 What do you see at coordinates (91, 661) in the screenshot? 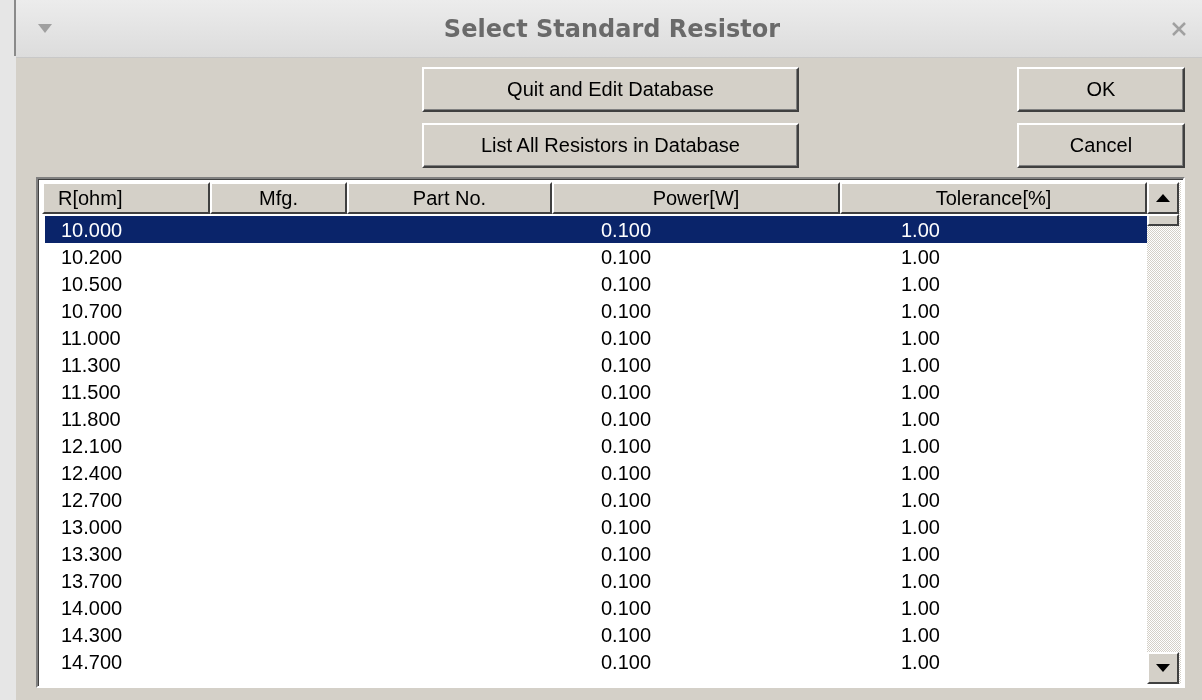
I see `table-cell-text: 14.700` at bounding box center [91, 661].